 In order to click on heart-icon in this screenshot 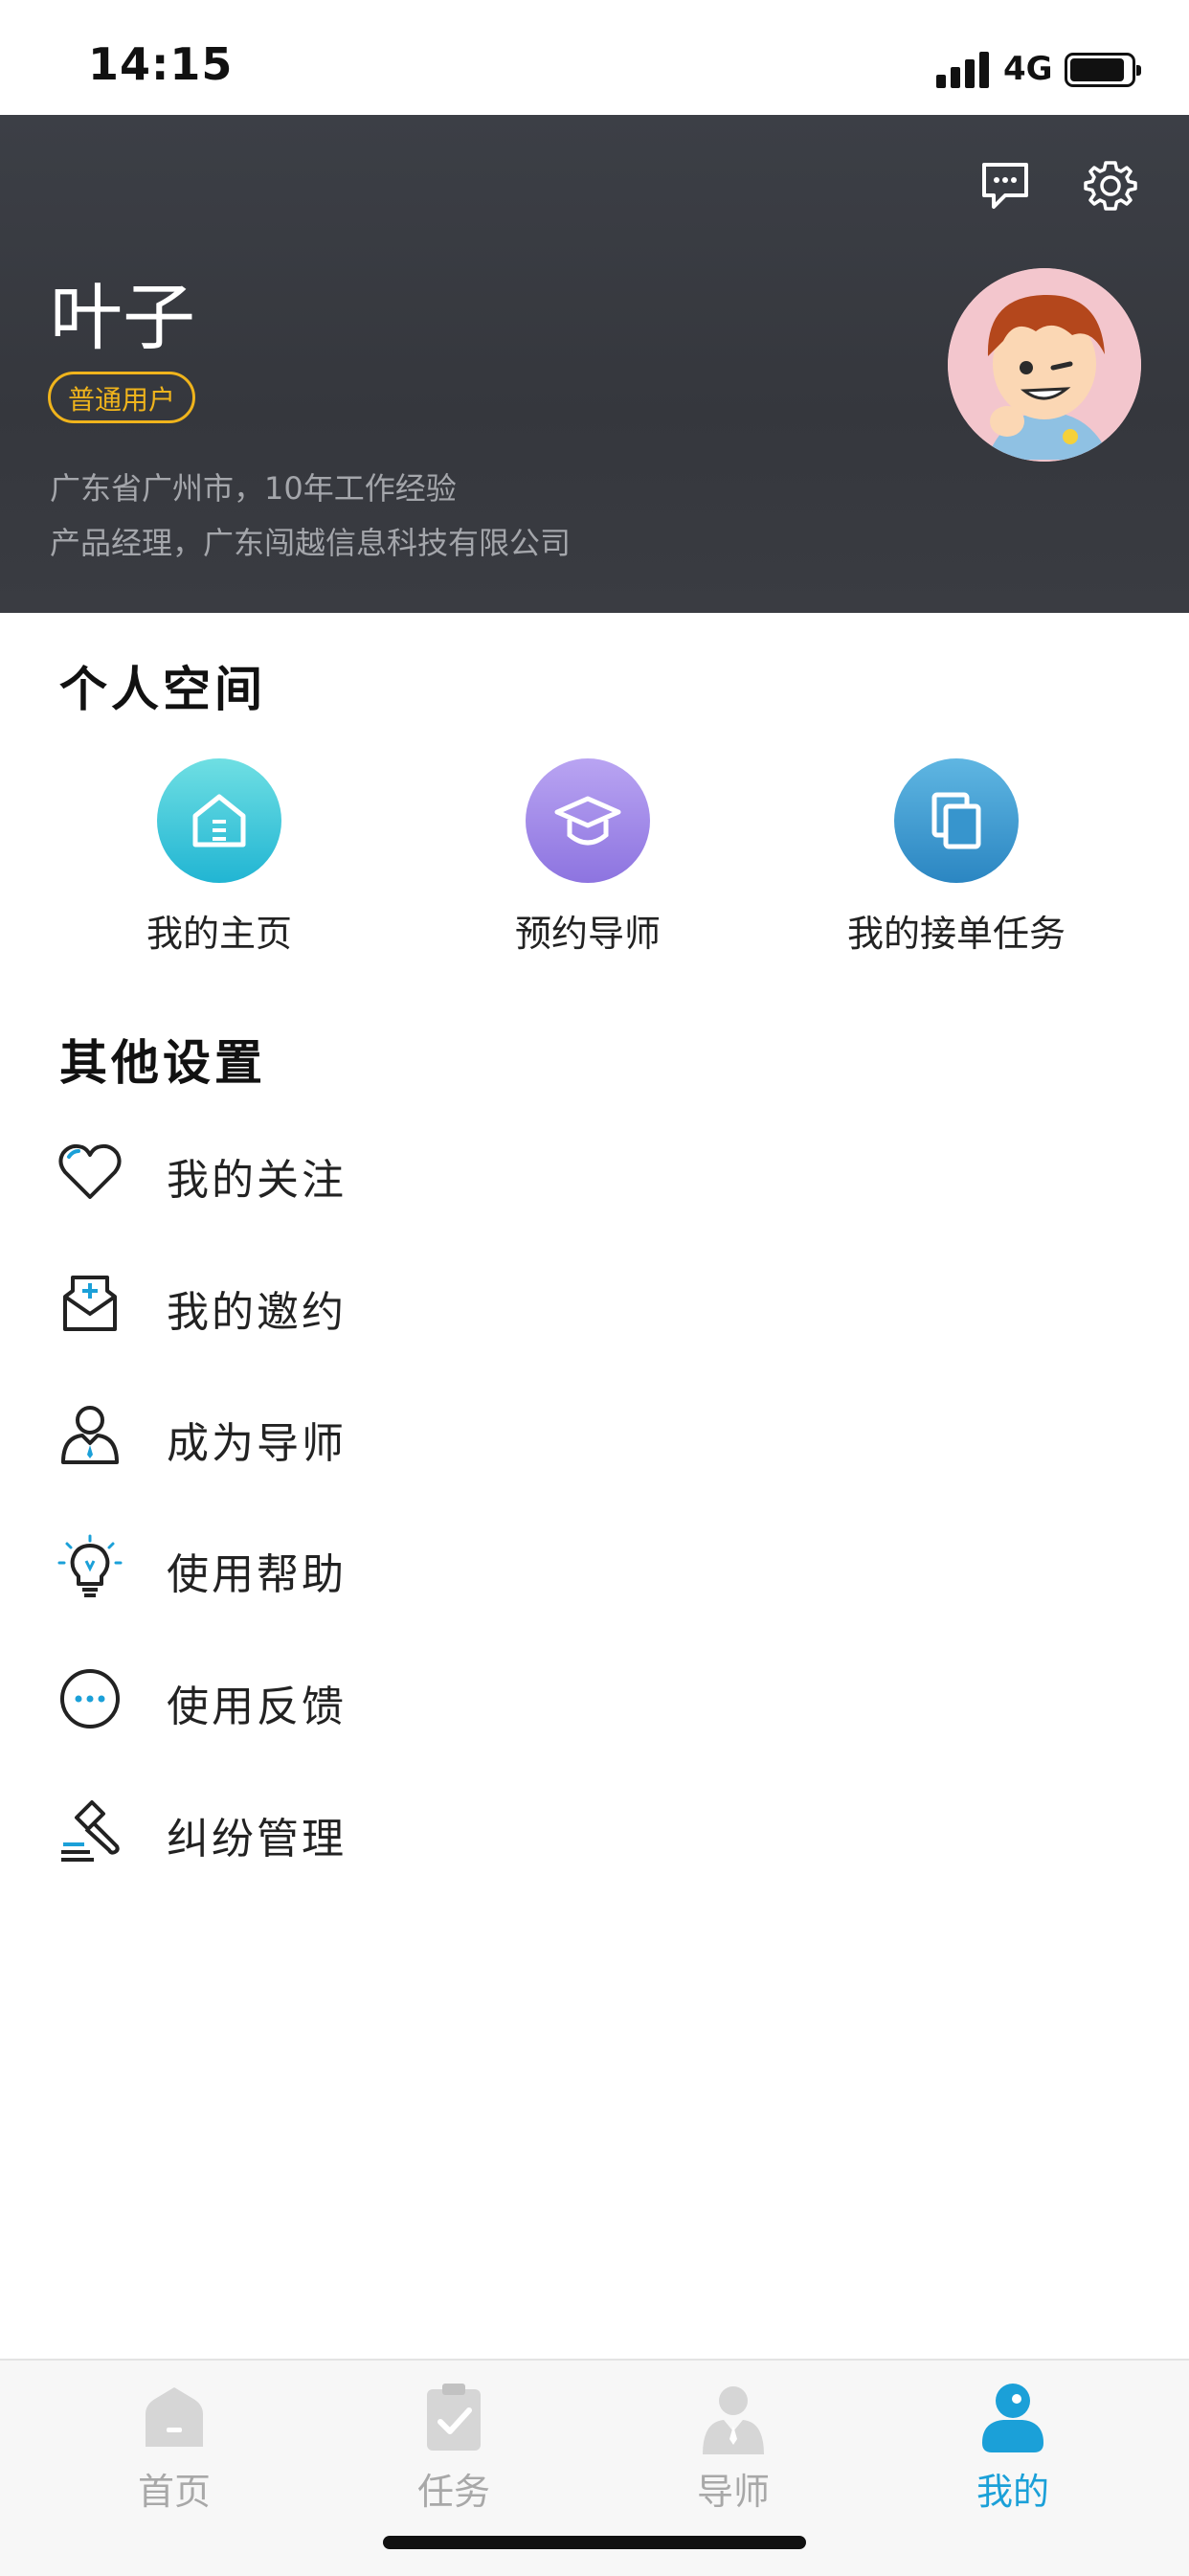, I will do `click(90, 1171)`.